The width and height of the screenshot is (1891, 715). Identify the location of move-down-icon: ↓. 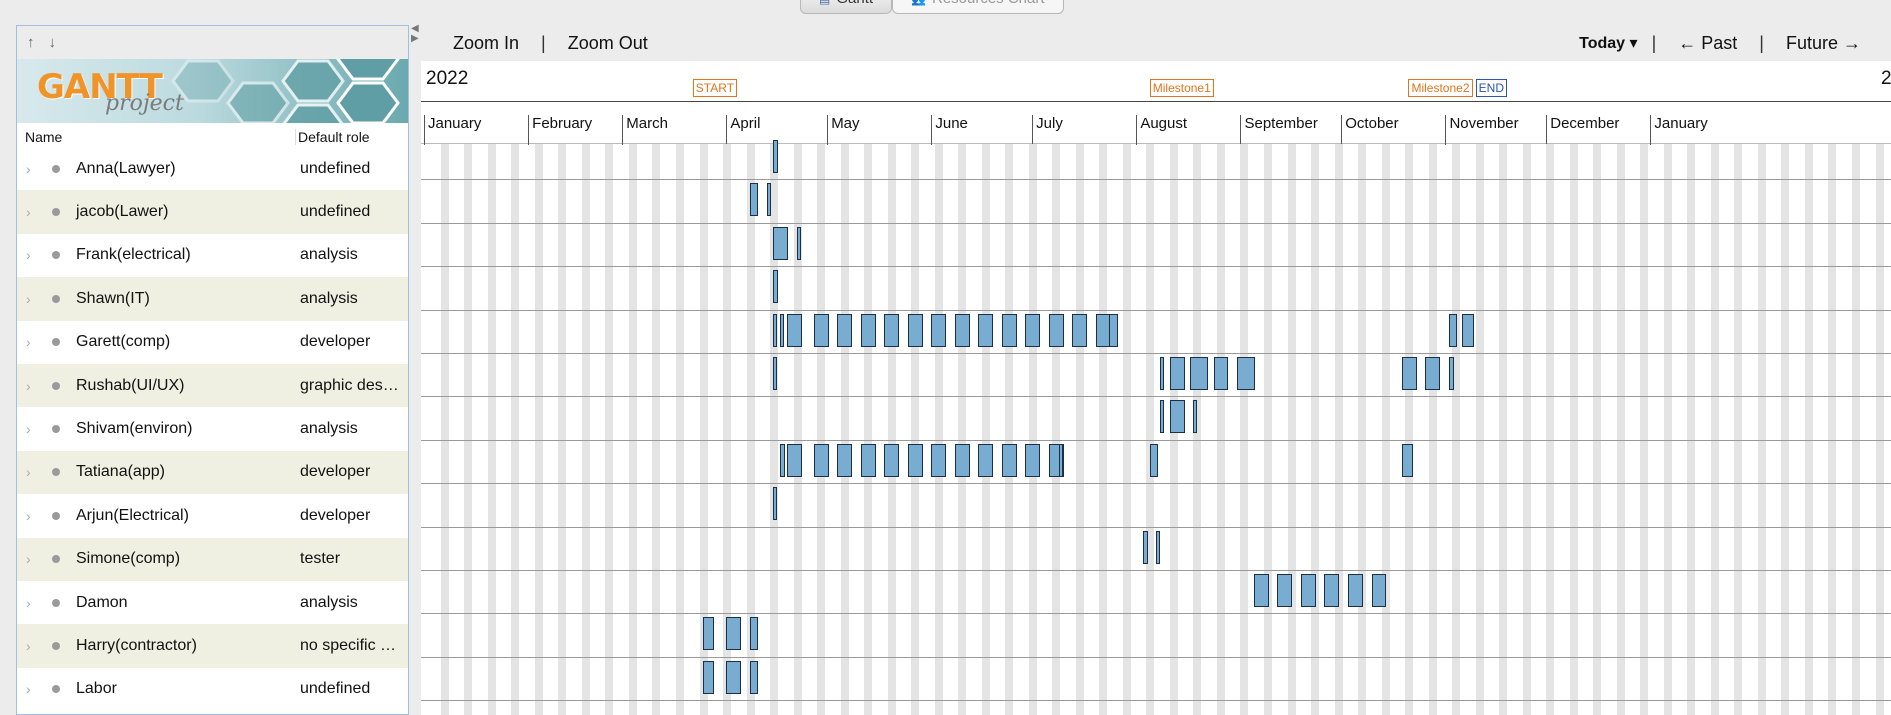
(53, 42).